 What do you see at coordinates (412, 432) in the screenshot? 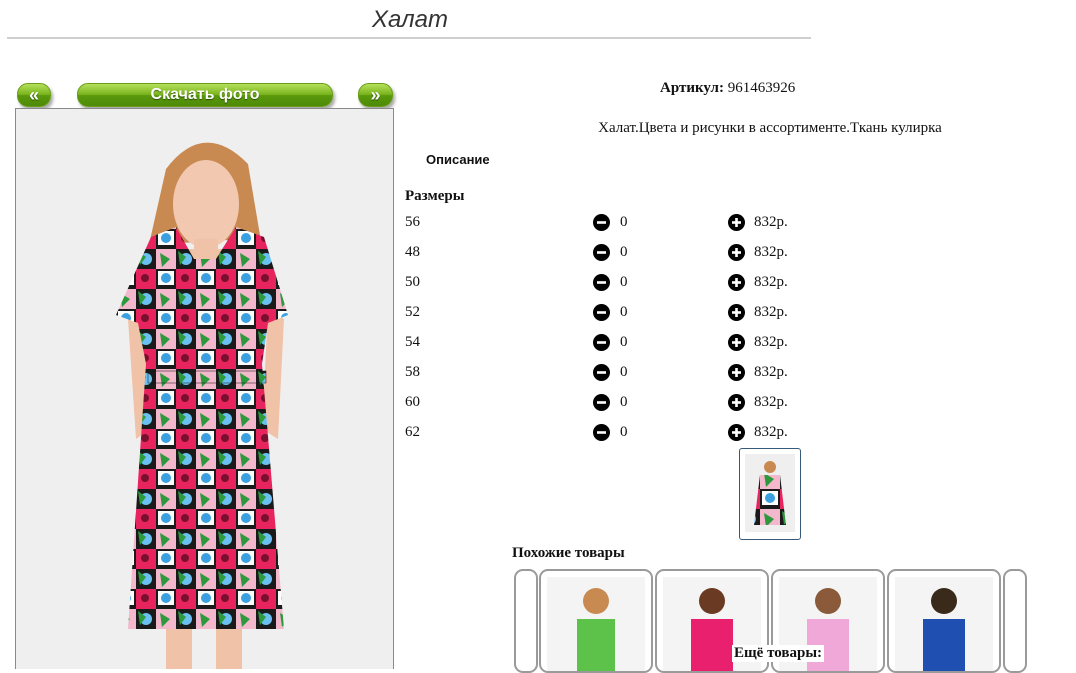
I see `size-value: 62` at bounding box center [412, 432].